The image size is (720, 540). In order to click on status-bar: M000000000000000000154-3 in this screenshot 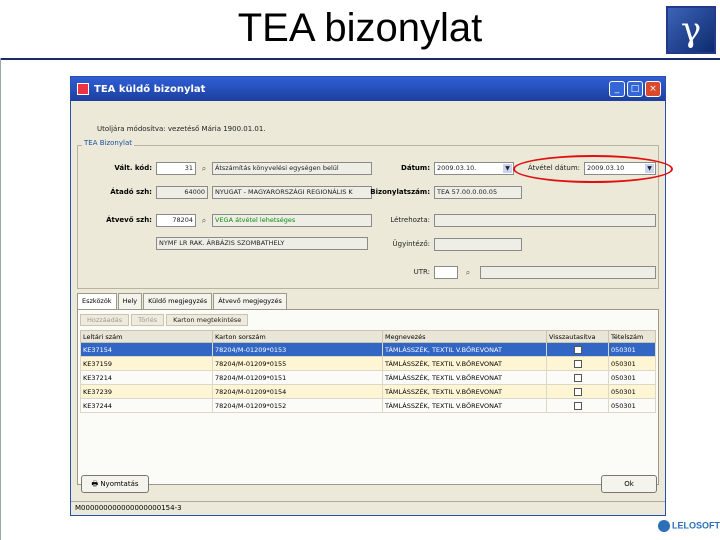, I will do `click(368, 508)`.